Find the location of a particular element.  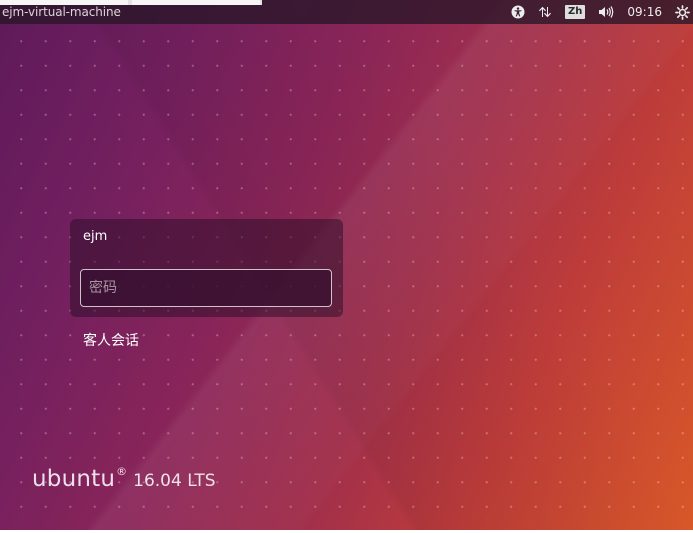

user-name-label: ejm is located at coordinates (95, 236).